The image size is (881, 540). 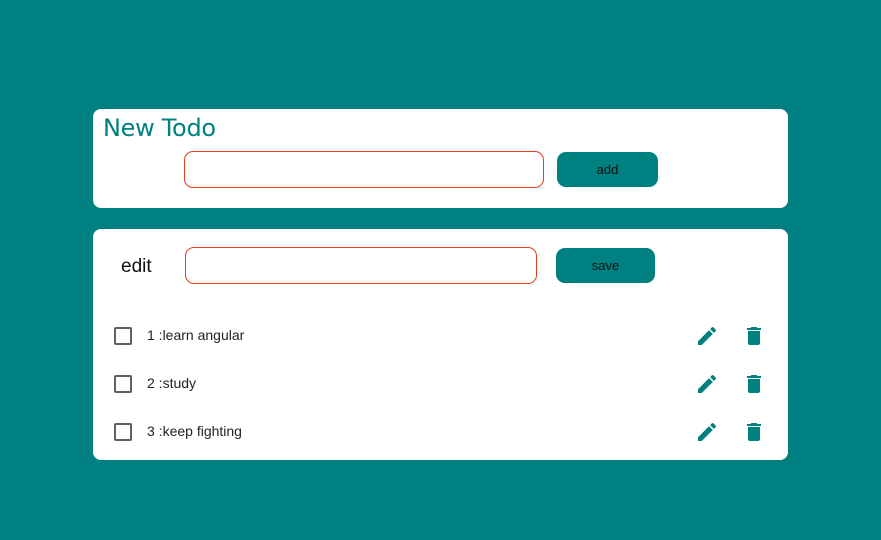 I want to click on add-button: add, so click(x=607, y=169).